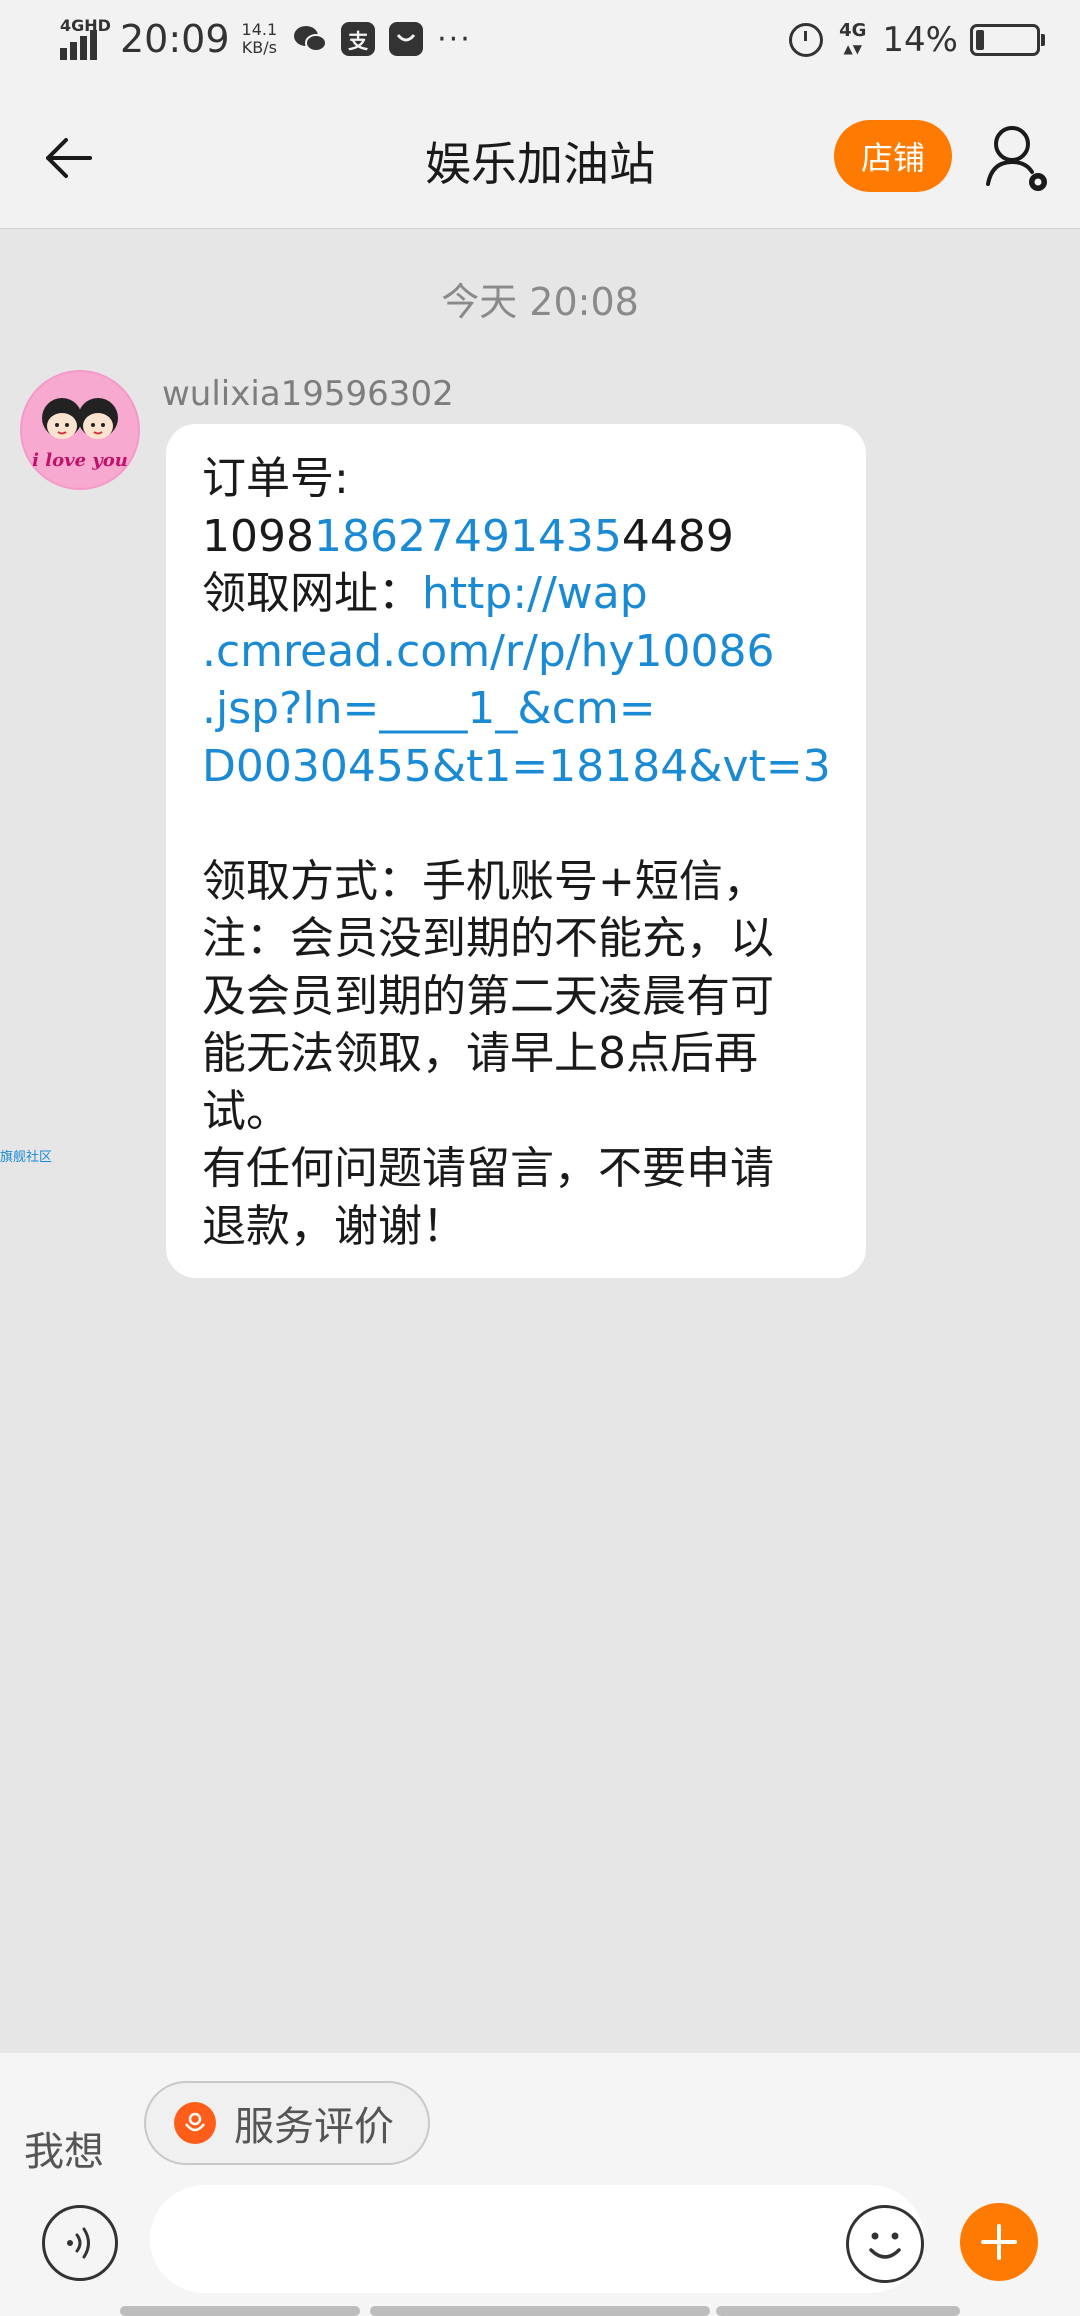 The height and width of the screenshot is (2316, 1080). I want to click on message-line: 注：会员没到期的不能充，以, so click(488, 938).